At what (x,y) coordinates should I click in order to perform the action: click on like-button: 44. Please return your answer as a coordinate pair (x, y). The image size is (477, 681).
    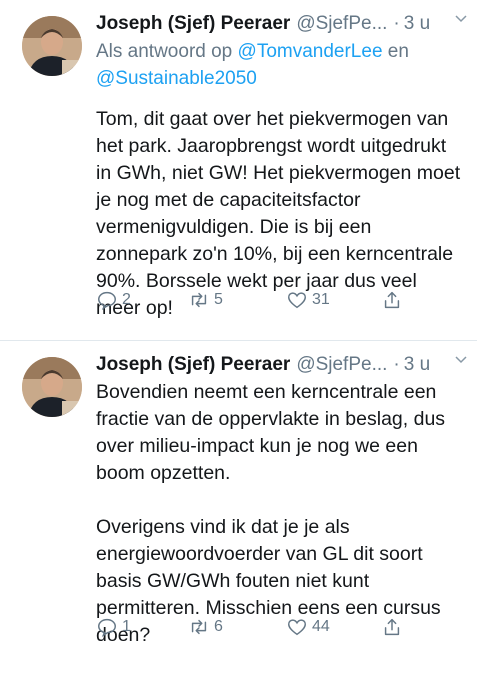
    Looking at the image, I should click on (308, 627).